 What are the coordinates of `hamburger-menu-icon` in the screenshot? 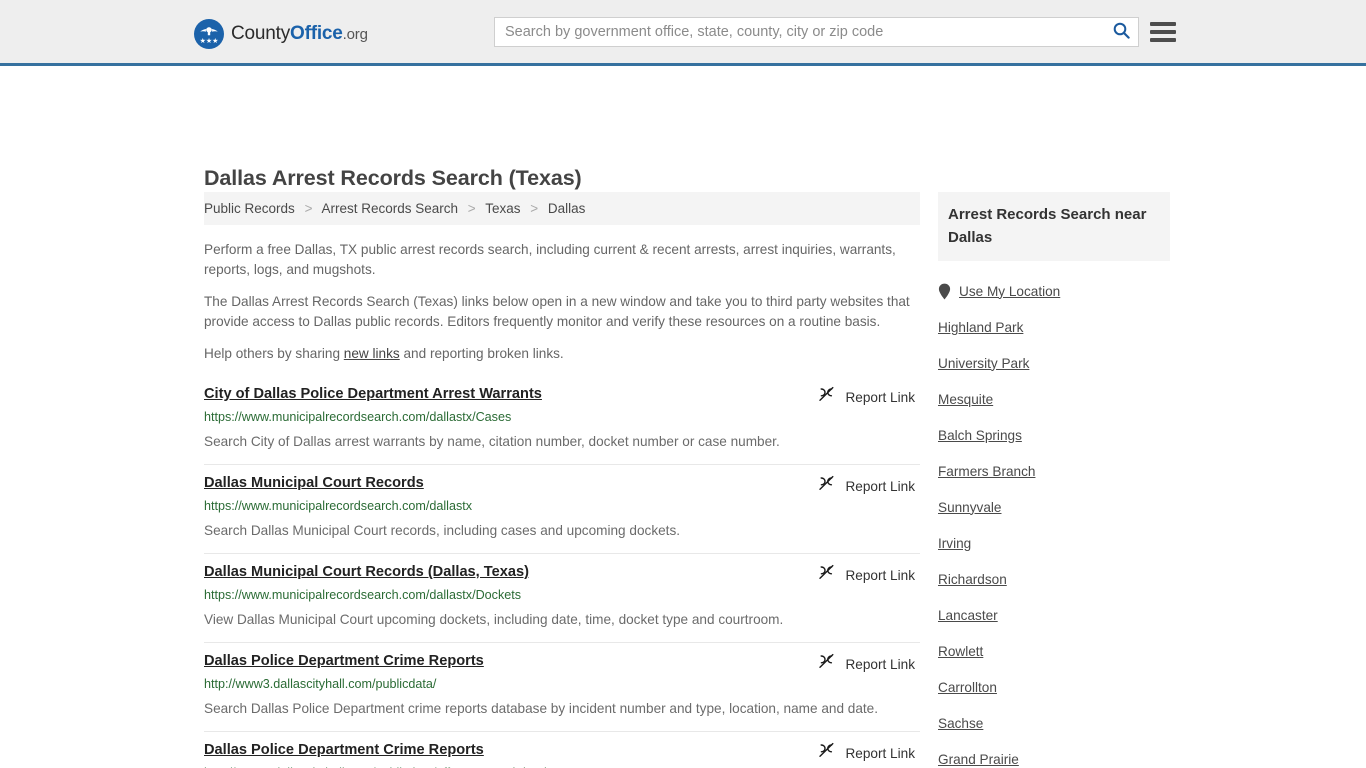 It's located at (1163, 32).